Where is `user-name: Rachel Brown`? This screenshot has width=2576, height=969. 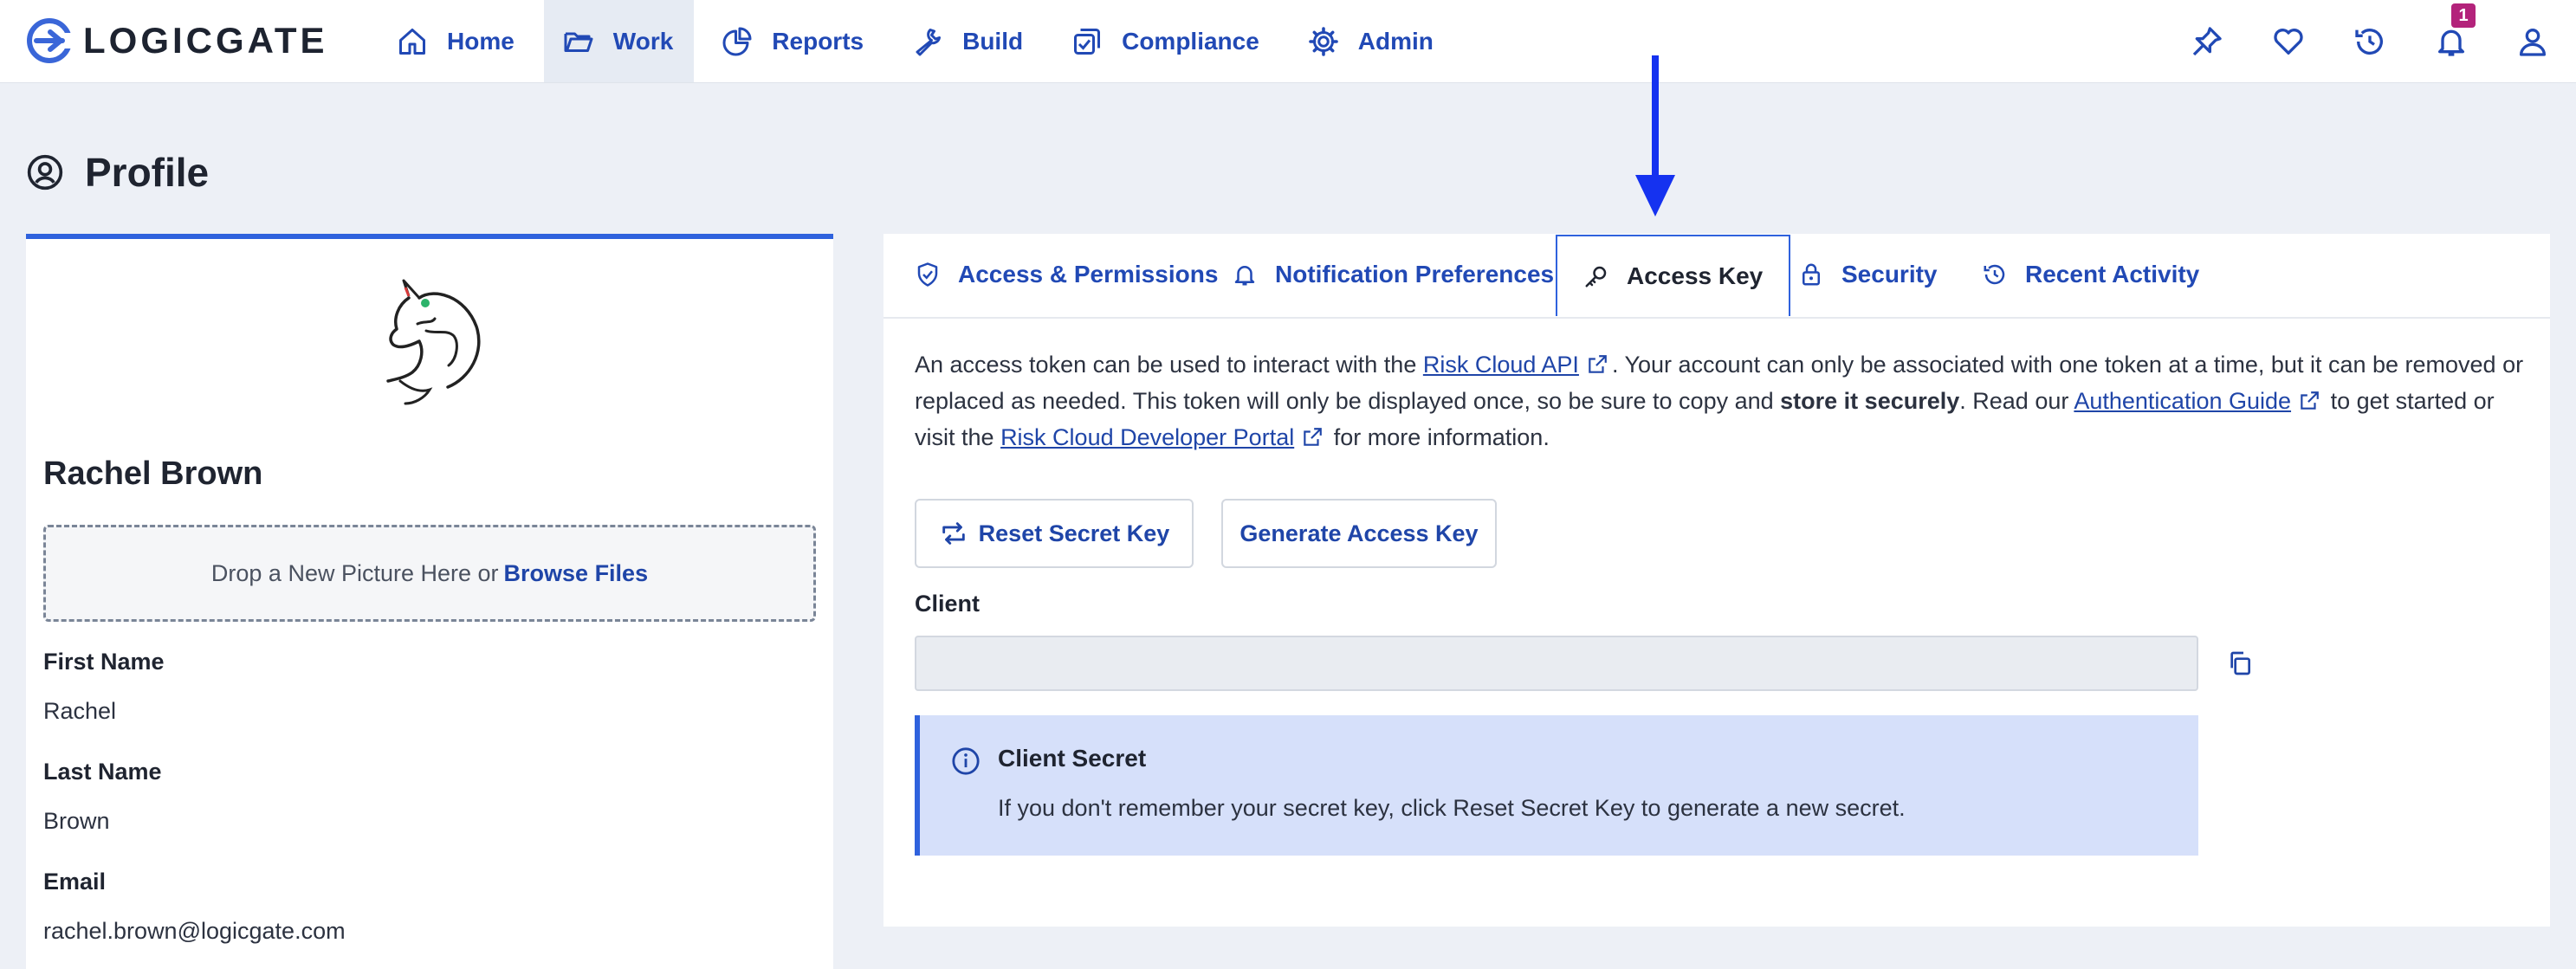 user-name: Rachel Brown is located at coordinates (153, 473).